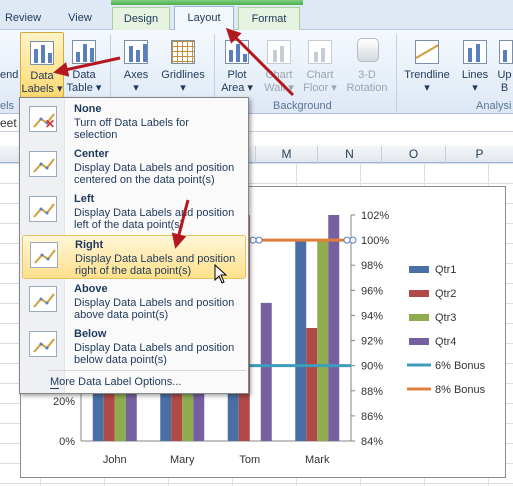  Describe the element at coordinates (207, 2) in the screenshot. I see `chart-tools-context-bar` at that location.